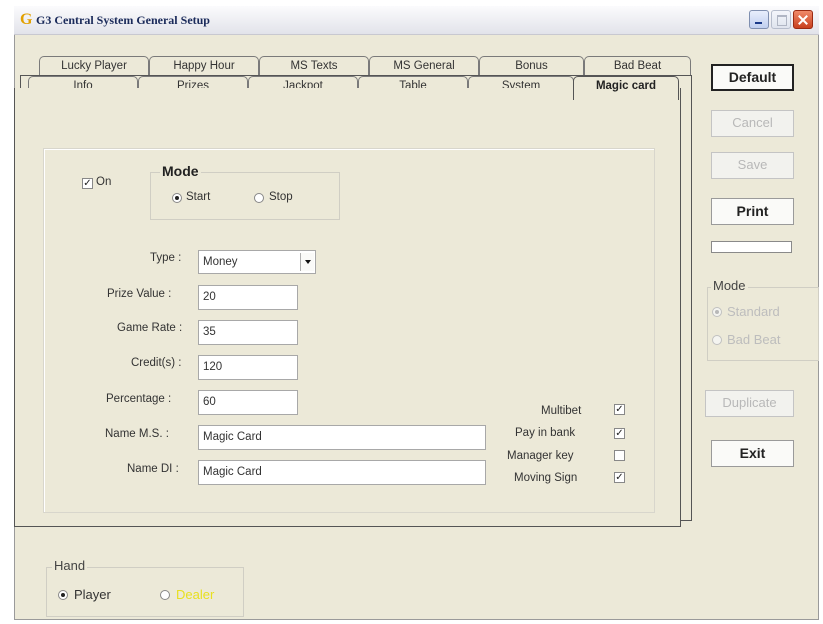  Describe the element at coordinates (26, 19) in the screenshot. I see `app-icon: G` at that location.